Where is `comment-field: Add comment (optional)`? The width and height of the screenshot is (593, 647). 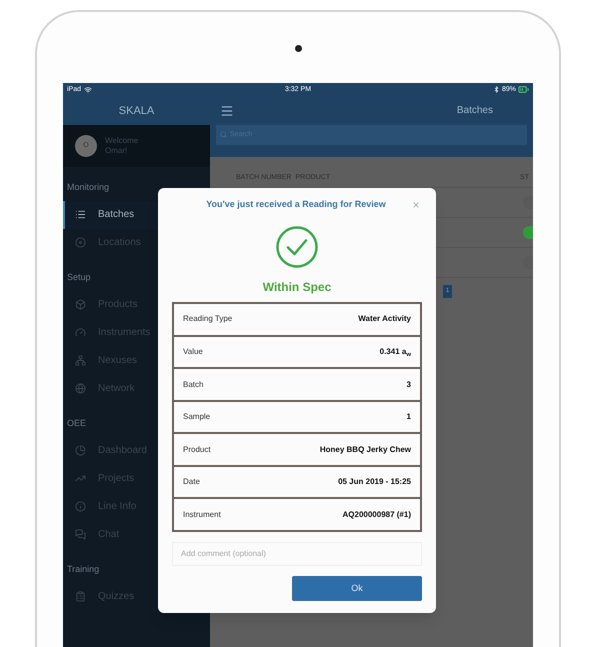 comment-field: Add comment (optional) is located at coordinates (297, 554).